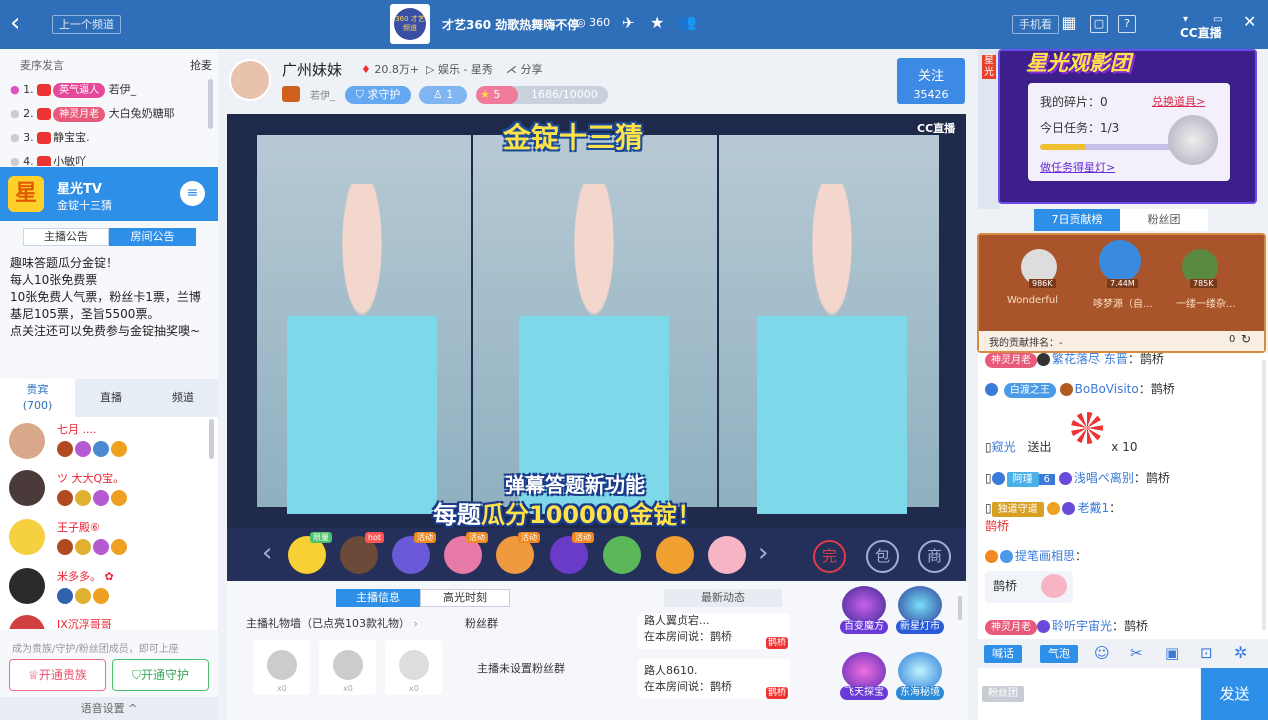 Image resolution: width=1268 pixels, height=720 pixels. I want to click on share-button: ⋌ 分享, so click(524, 69).